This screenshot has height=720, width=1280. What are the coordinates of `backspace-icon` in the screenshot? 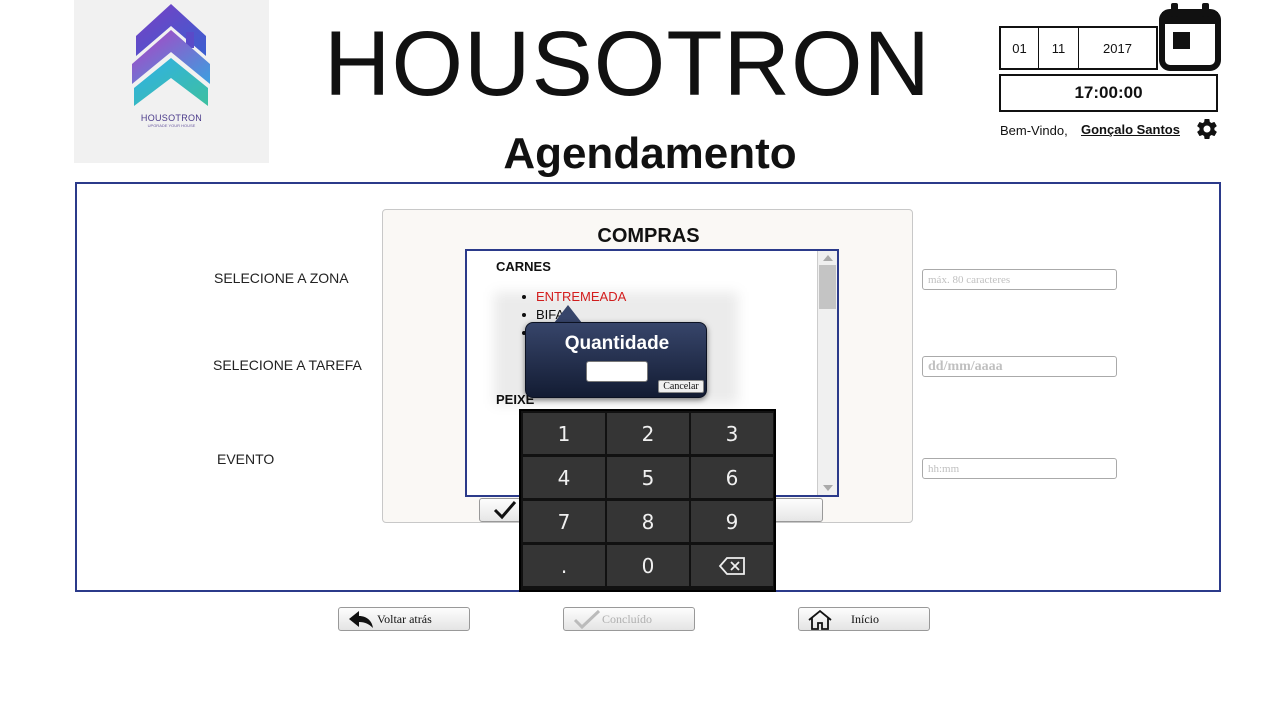 It's located at (731, 565).